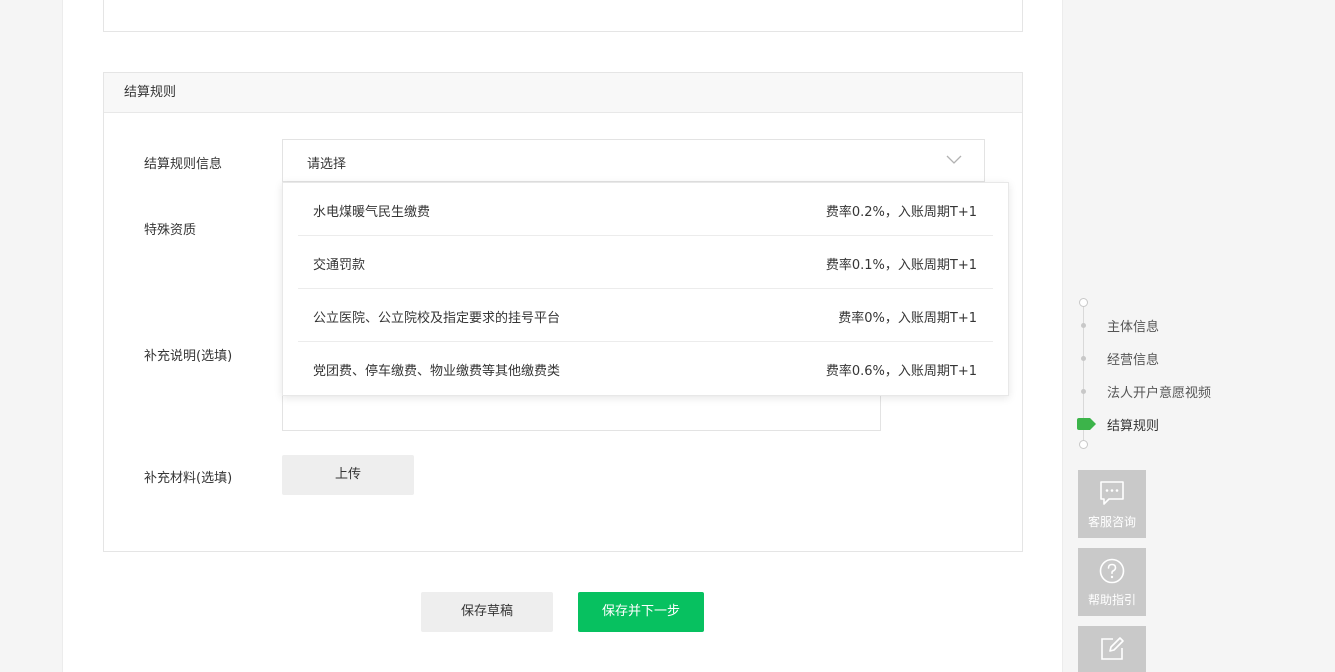 The height and width of the screenshot is (672, 1335). Describe the element at coordinates (1133, 325) in the screenshot. I see `step-item-main-info: 主体信息` at that location.